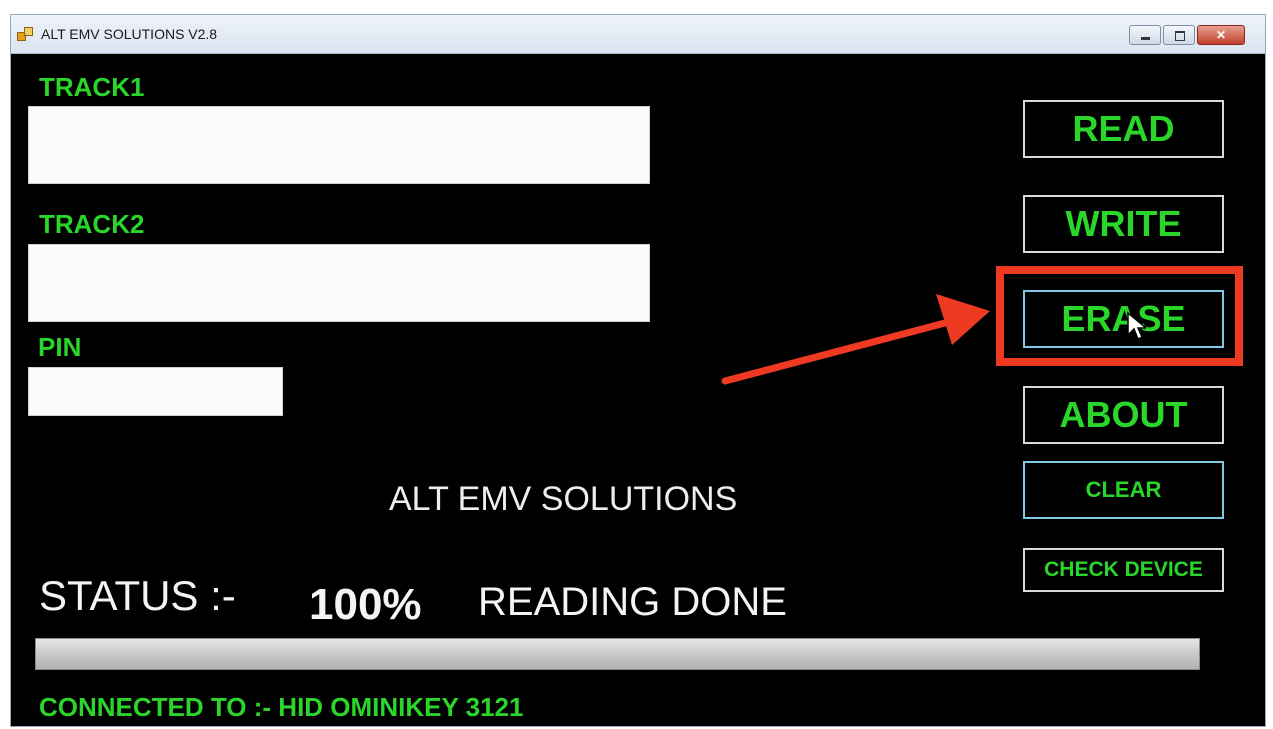 The width and height of the screenshot is (1273, 729). What do you see at coordinates (855, 339) in the screenshot?
I see `annotation-arrow-icon` at bounding box center [855, 339].